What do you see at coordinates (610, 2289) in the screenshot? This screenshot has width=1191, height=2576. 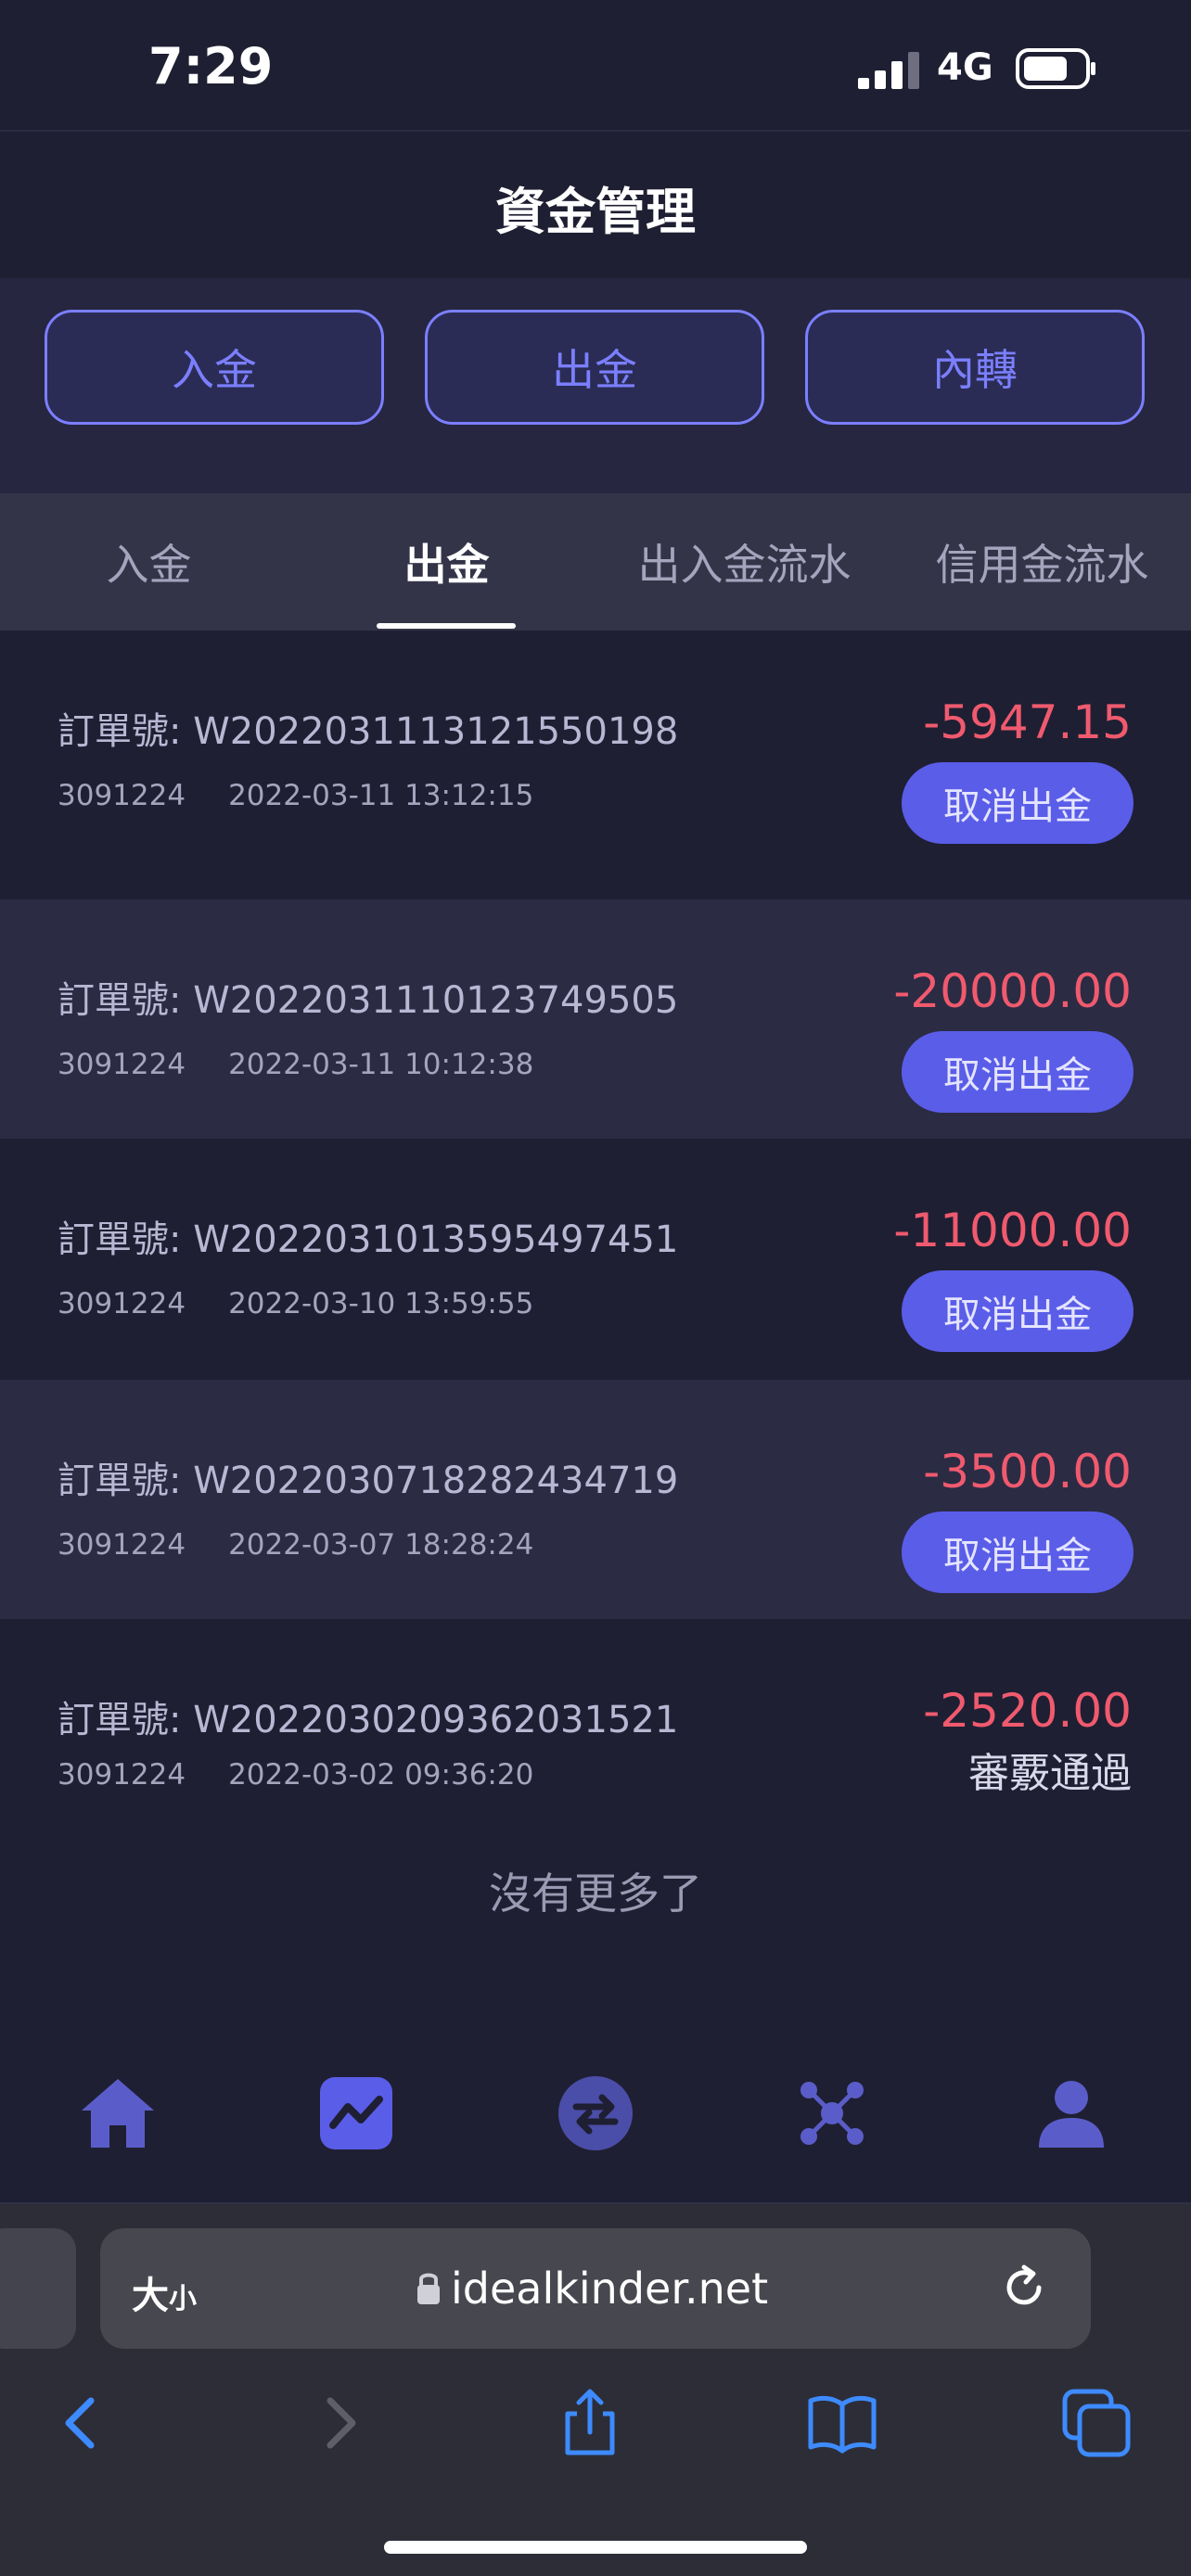 I see `url-text: idealkinder.net` at bounding box center [610, 2289].